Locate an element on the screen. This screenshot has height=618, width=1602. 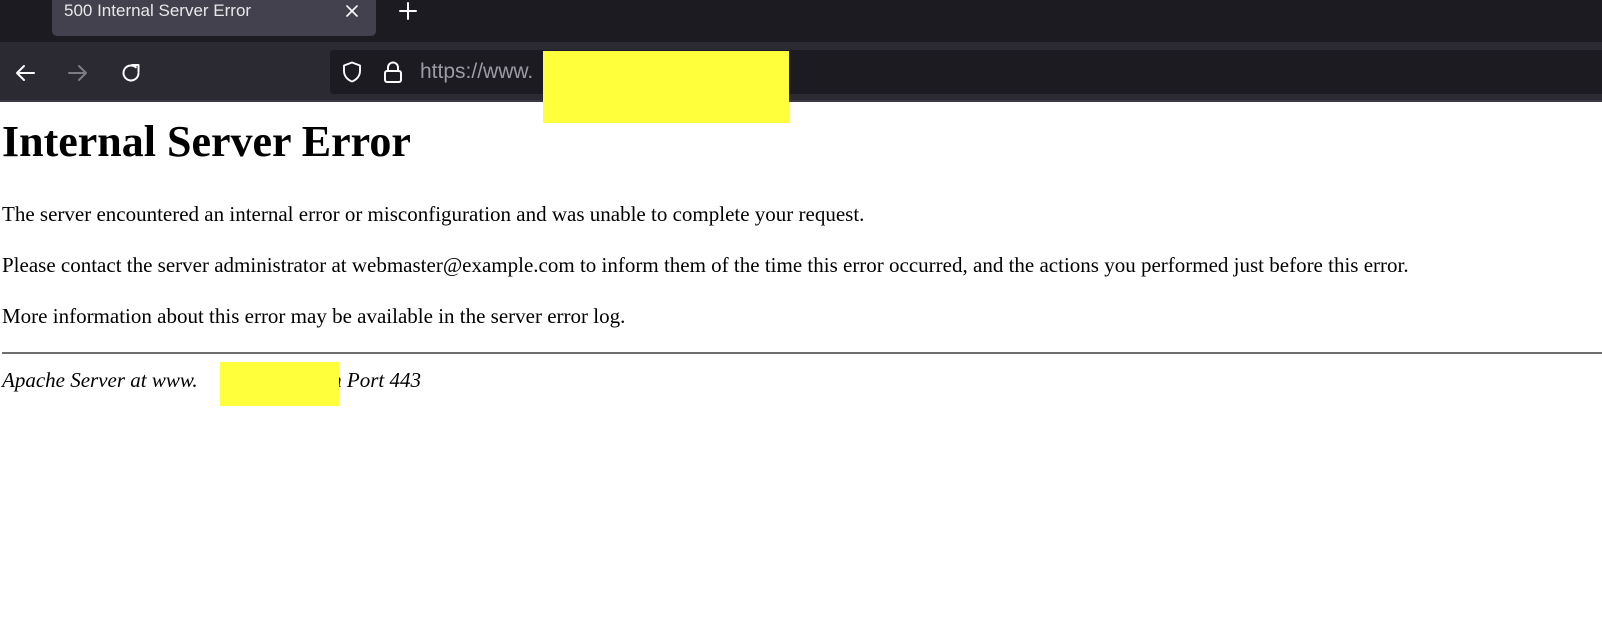
server-signature: Apache Server at www. .cn Port 443 is located at coordinates (211, 380).